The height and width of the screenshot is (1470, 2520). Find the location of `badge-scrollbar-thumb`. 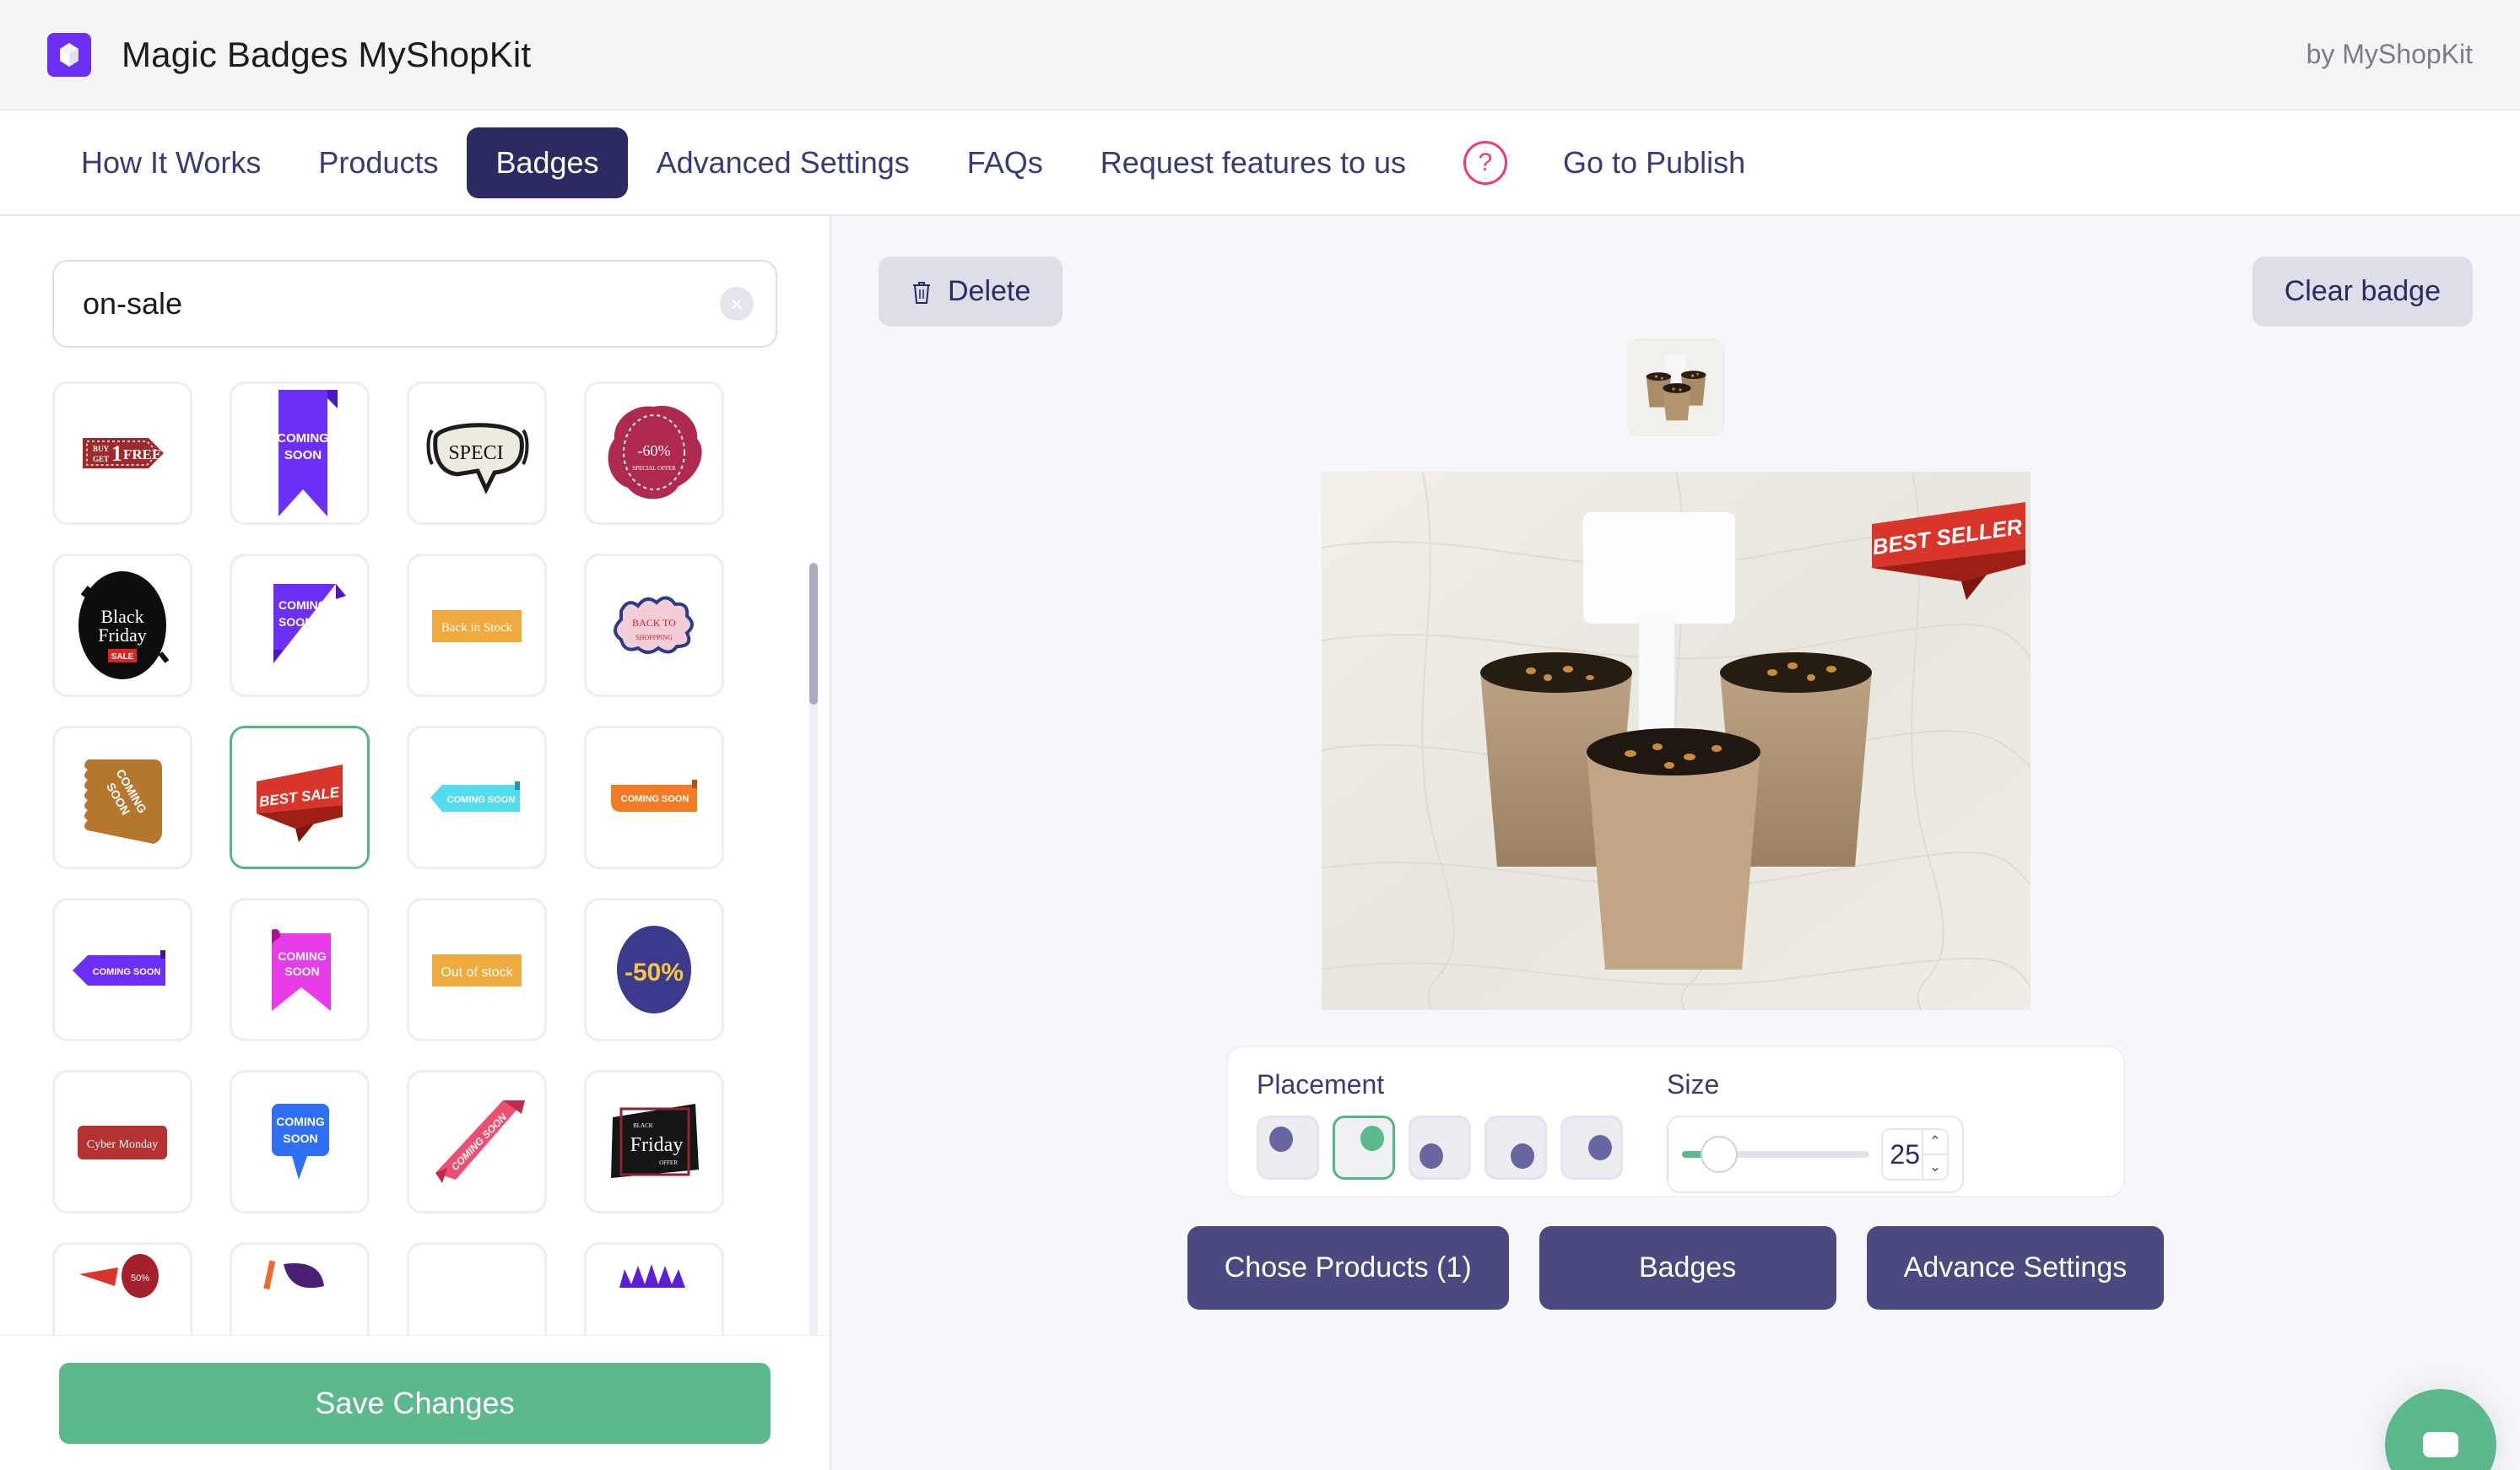

badge-scrollbar-thumb is located at coordinates (813, 634).